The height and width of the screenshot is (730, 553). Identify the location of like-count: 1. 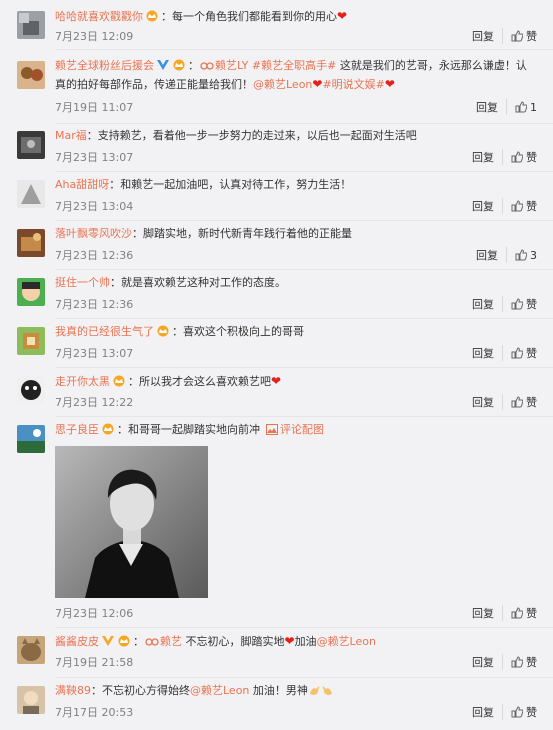
(533, 107).